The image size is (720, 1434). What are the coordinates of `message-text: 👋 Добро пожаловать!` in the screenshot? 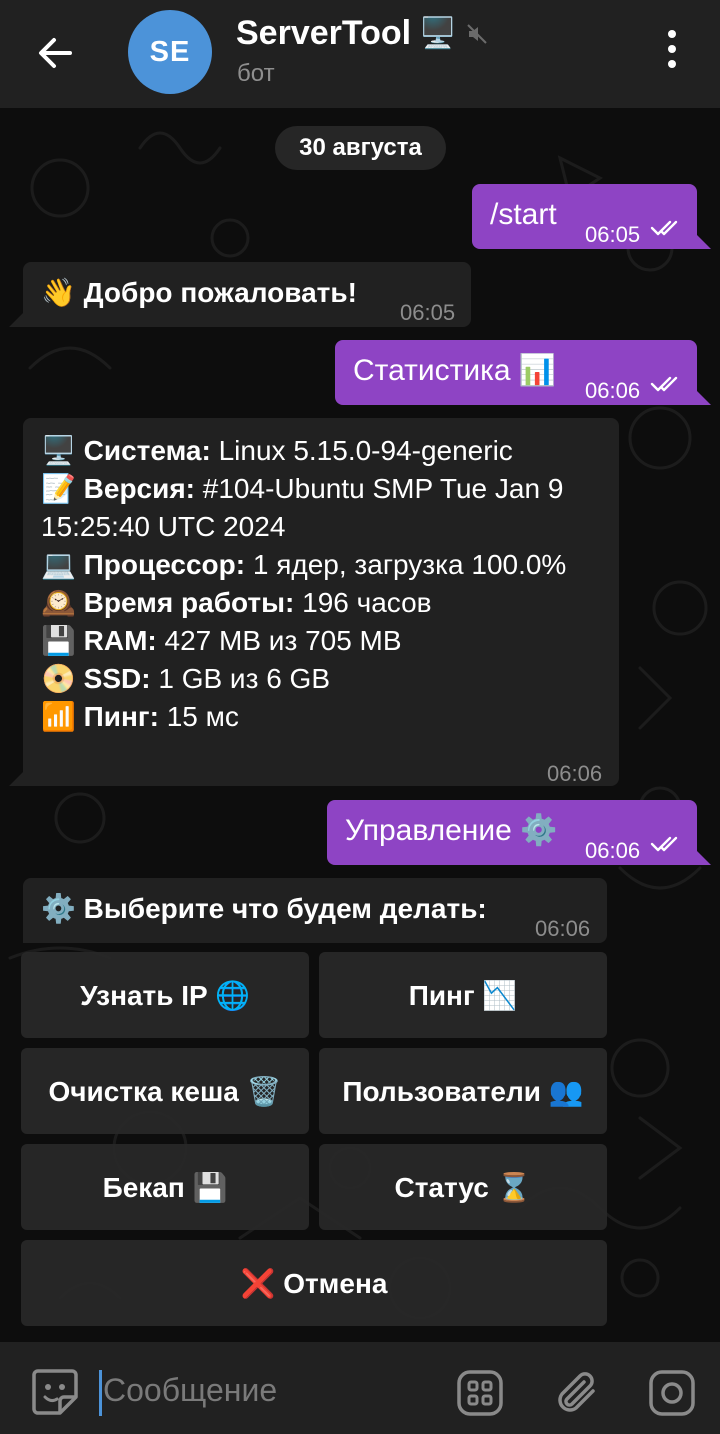 It's located at (199, 292).